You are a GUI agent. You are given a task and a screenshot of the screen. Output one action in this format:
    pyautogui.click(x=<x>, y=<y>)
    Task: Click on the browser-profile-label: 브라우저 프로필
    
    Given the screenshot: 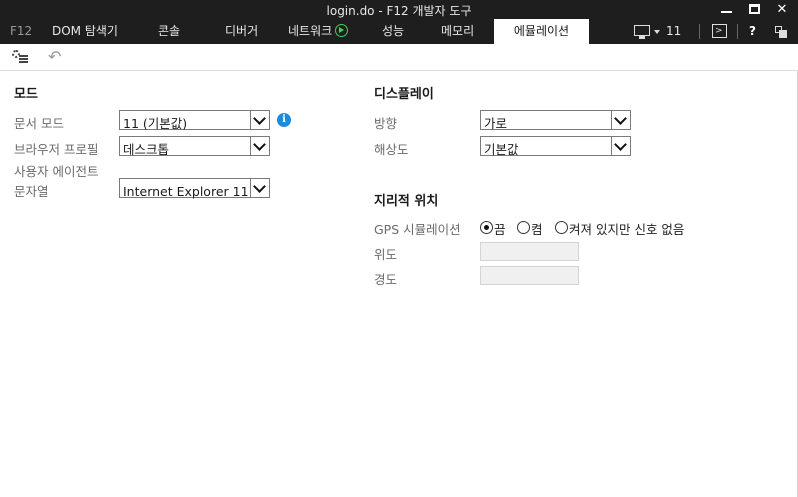 What is the action you would take?
    pyautogui.click(x=56, y=149)
    